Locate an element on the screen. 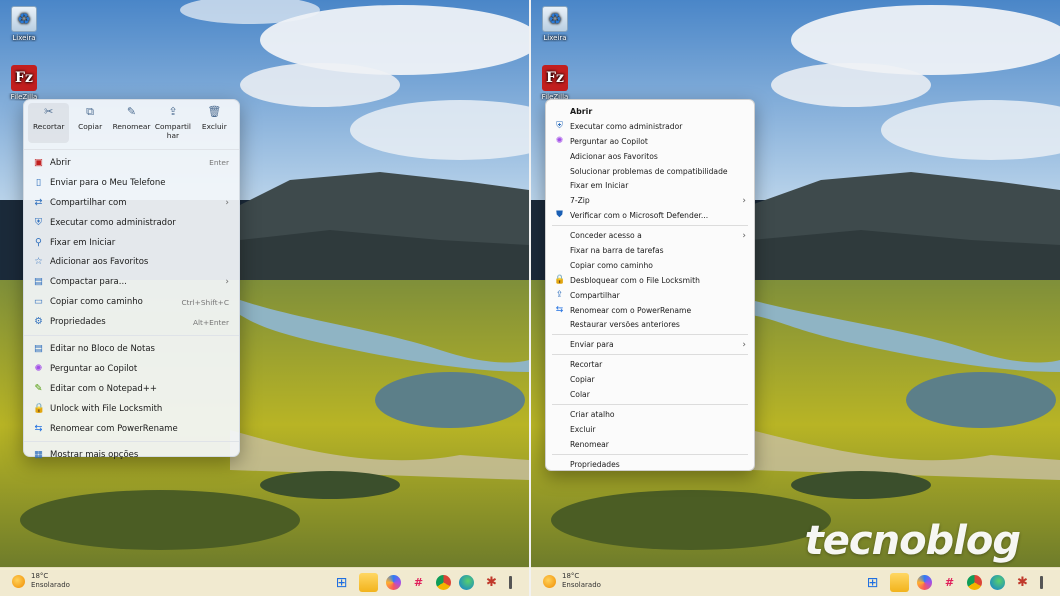 The width and height of the screenshot is (1060, 596). classic-item-recortar: Recortar is located at coordinates (650, 364).